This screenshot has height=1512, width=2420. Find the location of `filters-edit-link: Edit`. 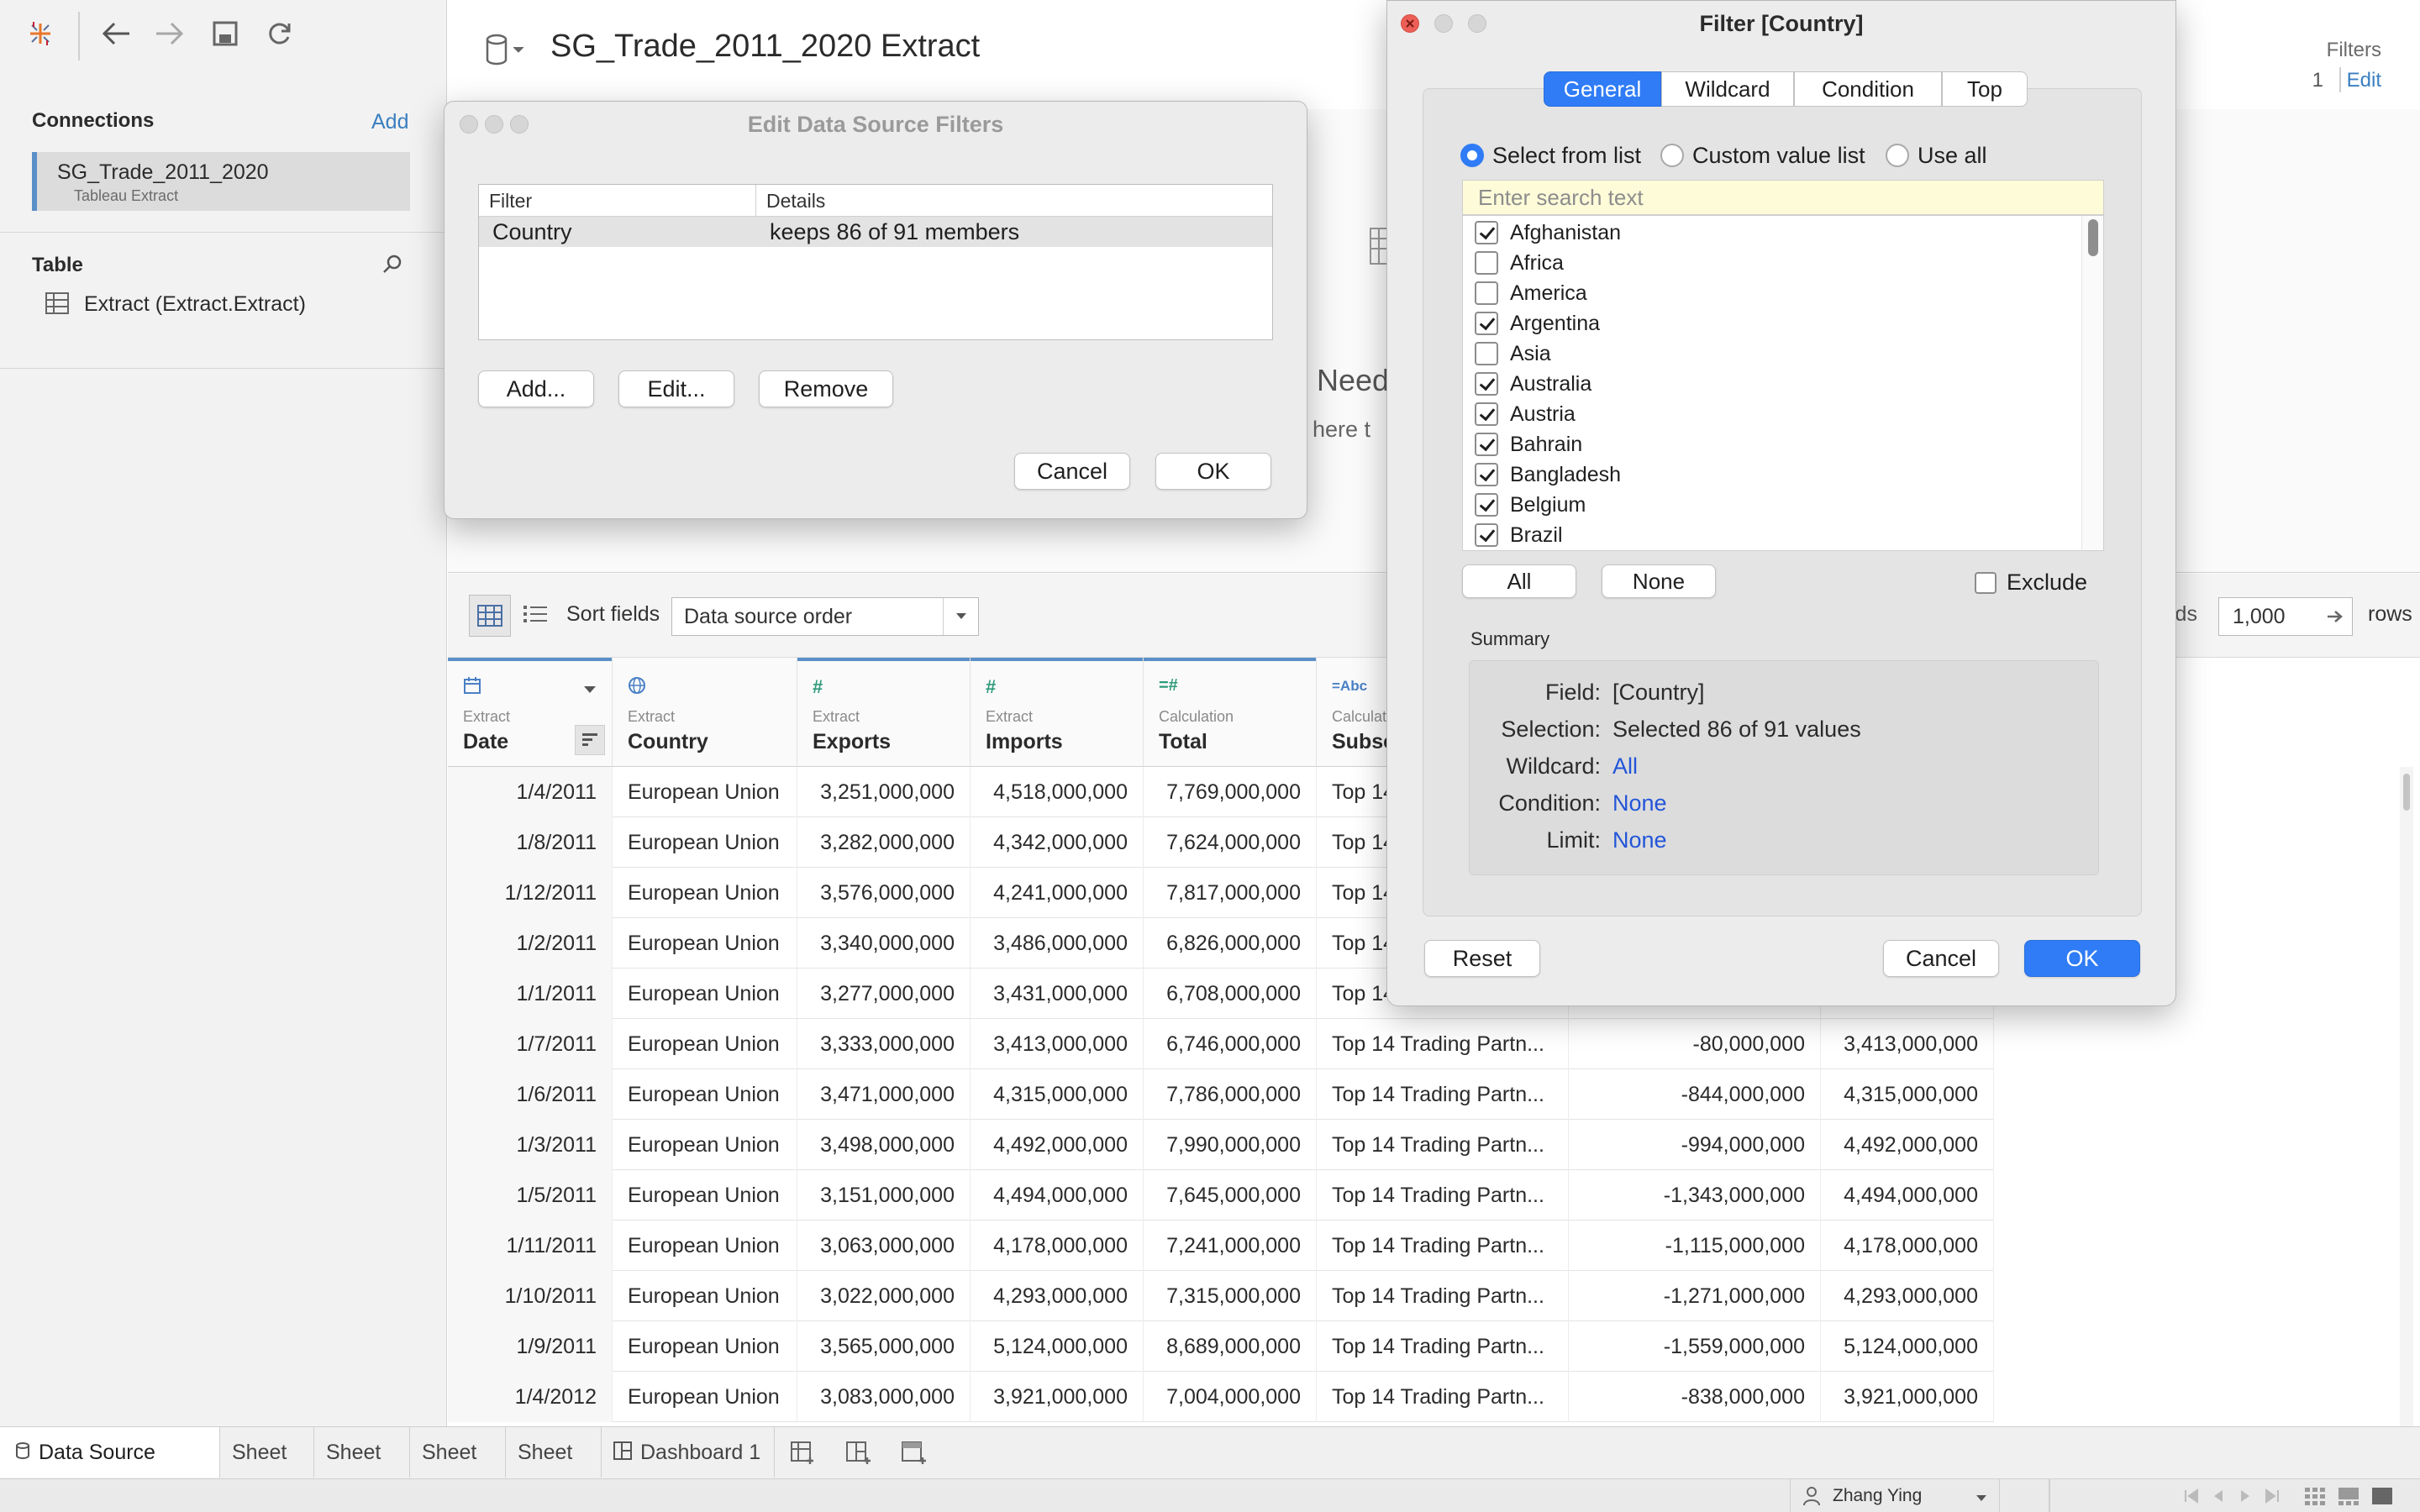

filters-edit-link: Edit is located at coordinates (2364, 80).